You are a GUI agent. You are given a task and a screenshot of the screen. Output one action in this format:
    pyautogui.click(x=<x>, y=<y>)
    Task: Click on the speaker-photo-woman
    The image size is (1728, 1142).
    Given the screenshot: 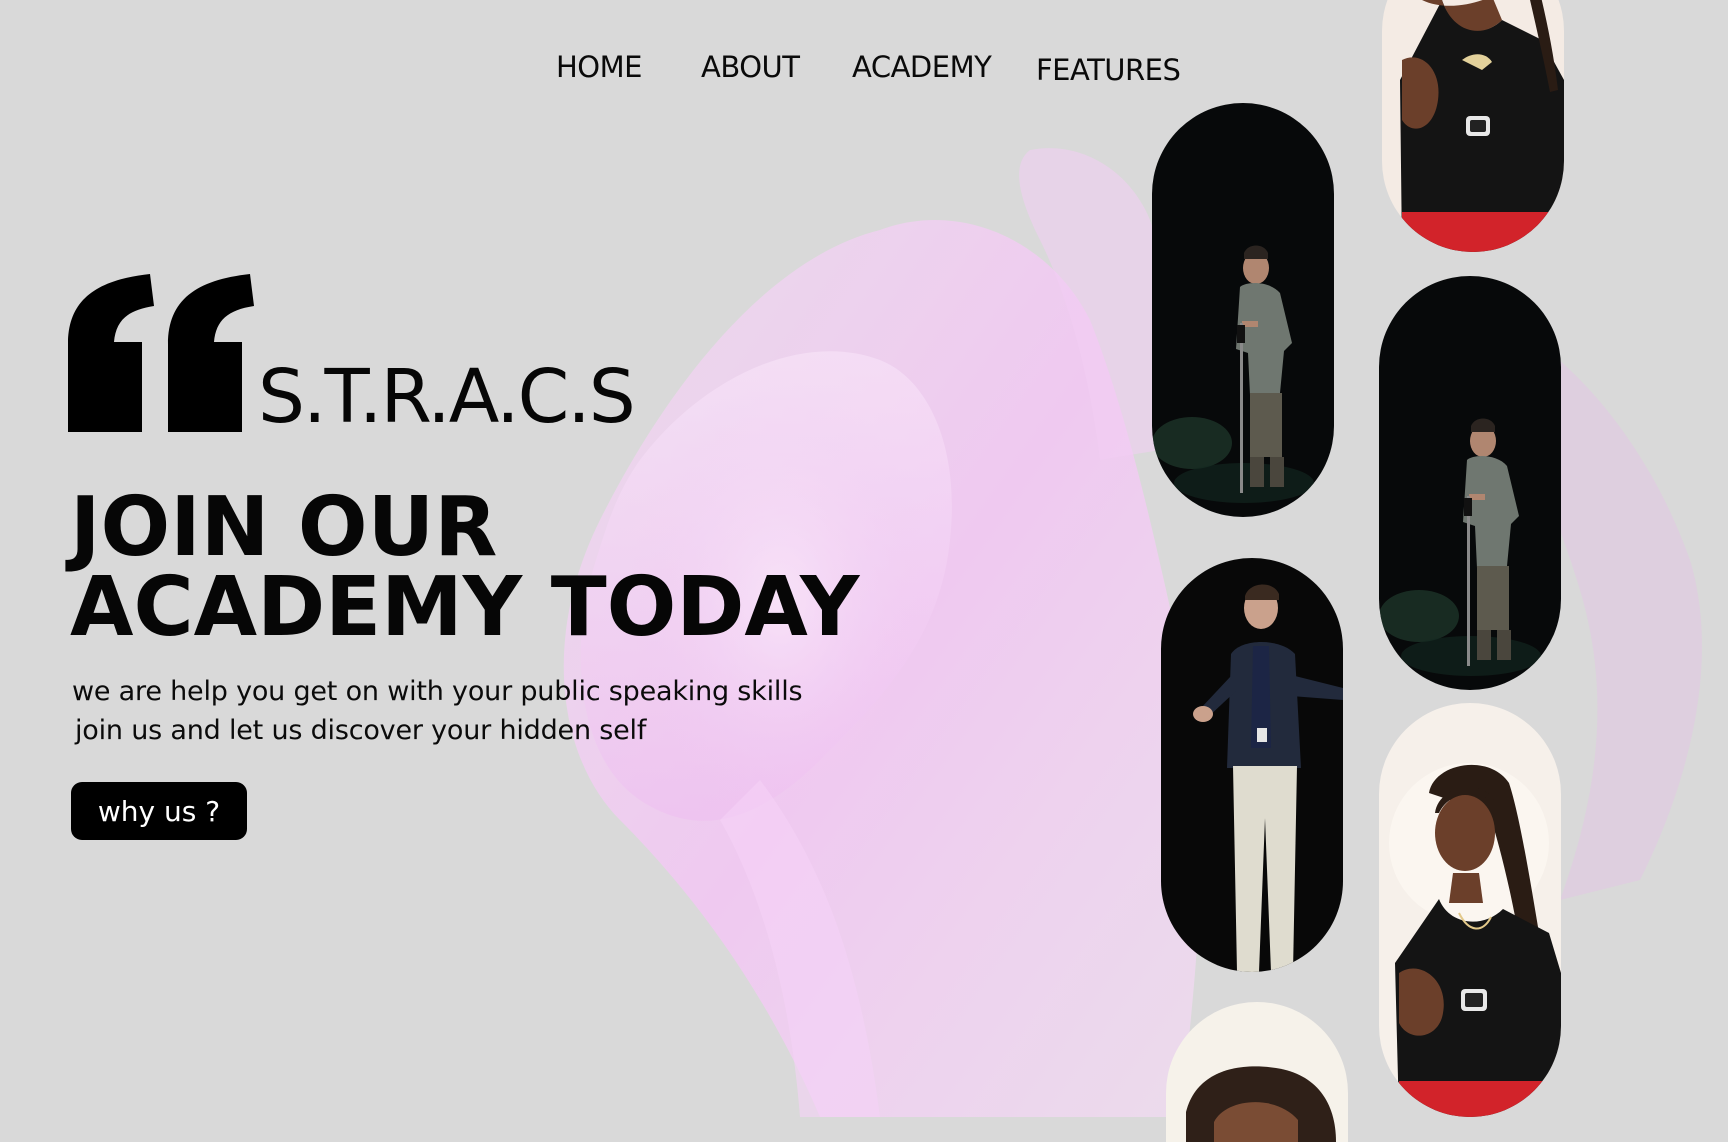 What is the action you would take?
    pyautogui.click(x=1470, y=910)
    